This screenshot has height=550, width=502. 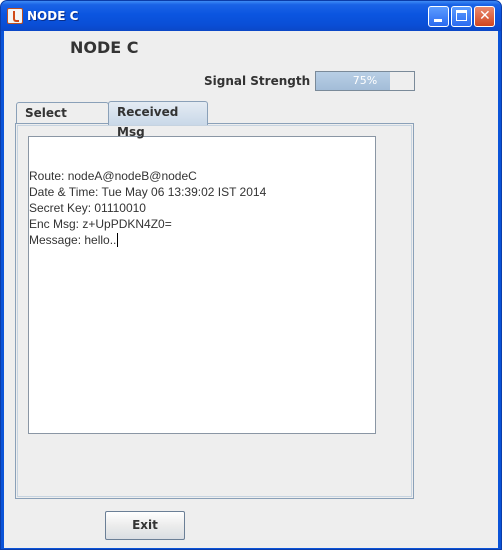 What do you see at coordinates (73, 240) in the screenshot?
I see `message-text: Message: hello..` at bounding box center [73, 240].